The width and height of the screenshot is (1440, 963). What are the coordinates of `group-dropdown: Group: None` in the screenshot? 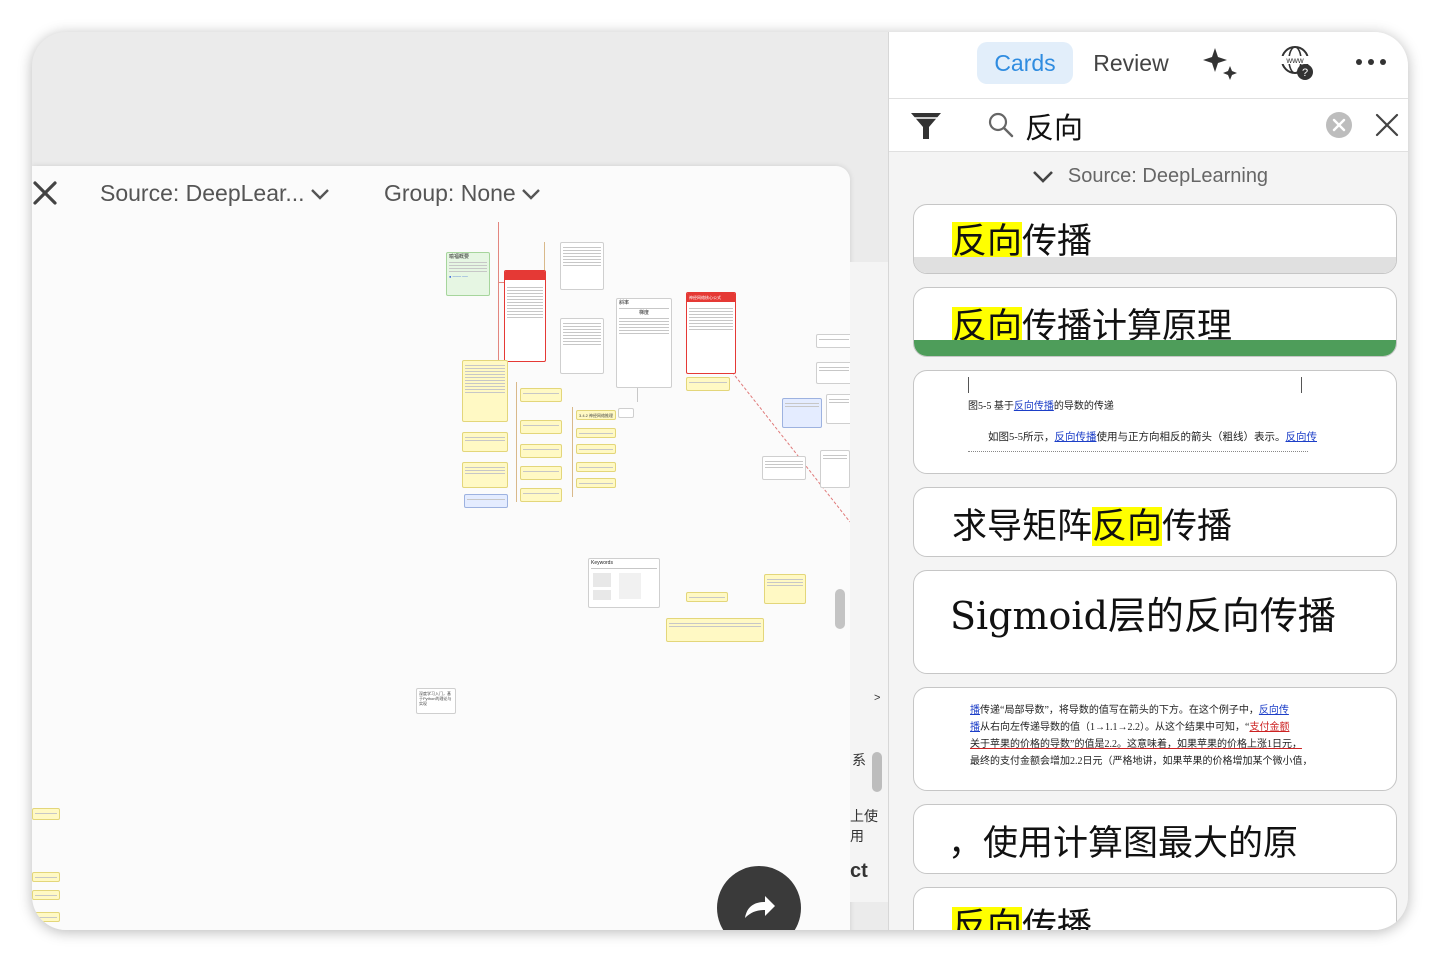 It's located at (463, 193).